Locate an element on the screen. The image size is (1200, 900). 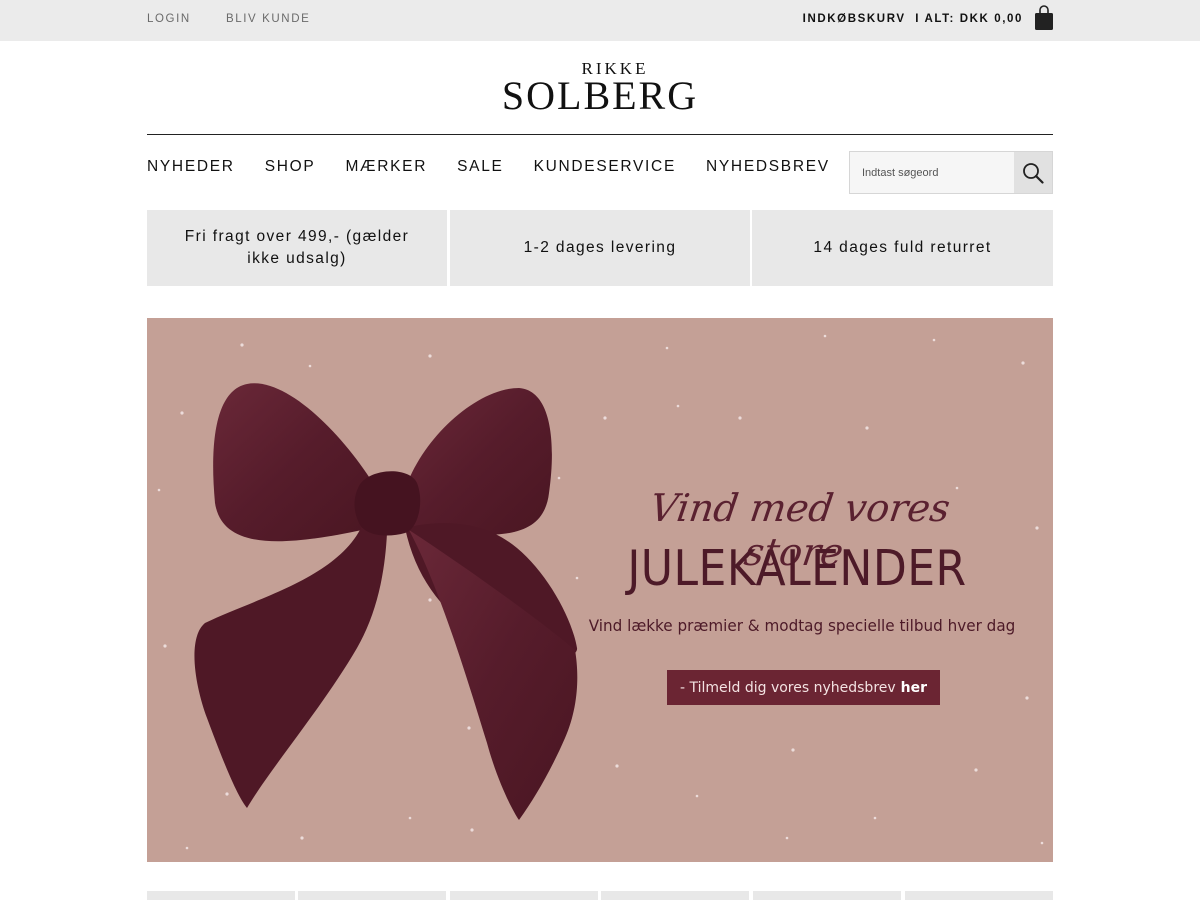
nav-item-kundeservice: KUNDESERVICE is located at coordinates (605, 168).